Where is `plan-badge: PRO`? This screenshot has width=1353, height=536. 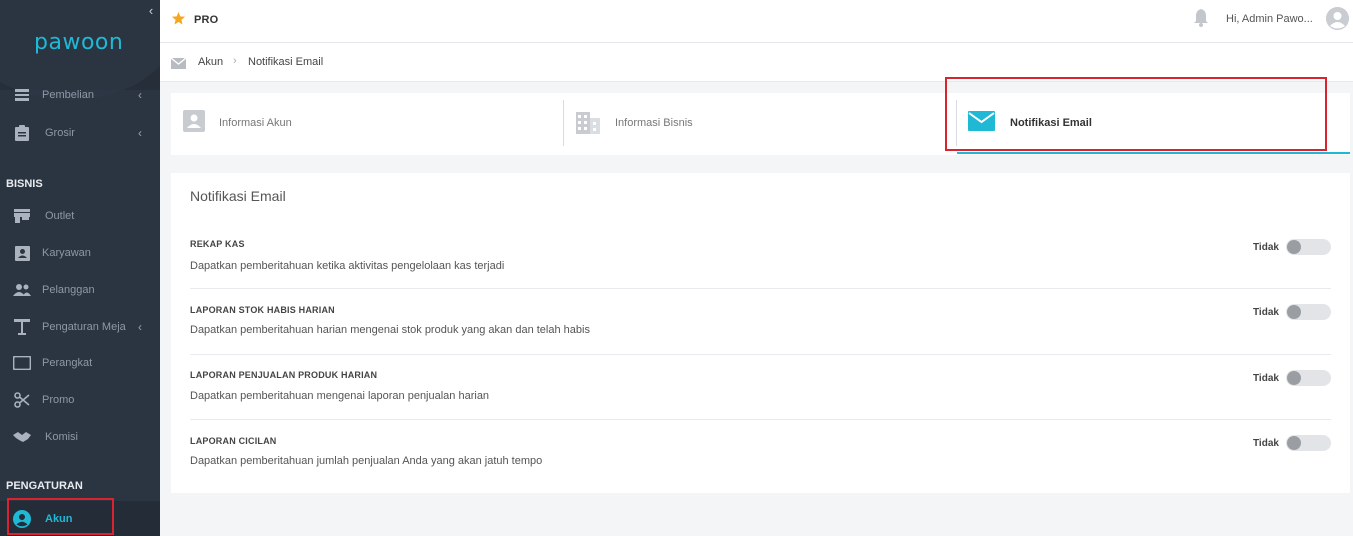
plan-badge: PRO is located at coordinates (206, 20).